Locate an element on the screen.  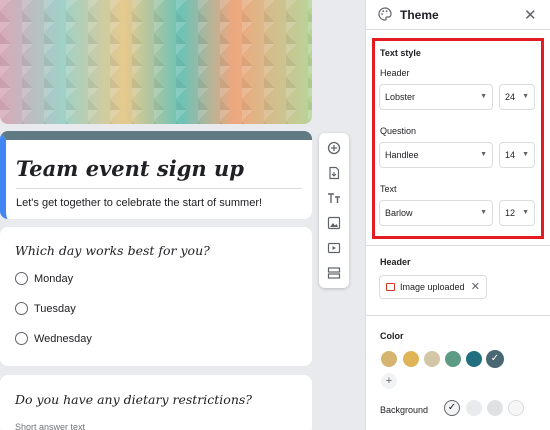
add-title-icon is located at coordinates (334, 198).